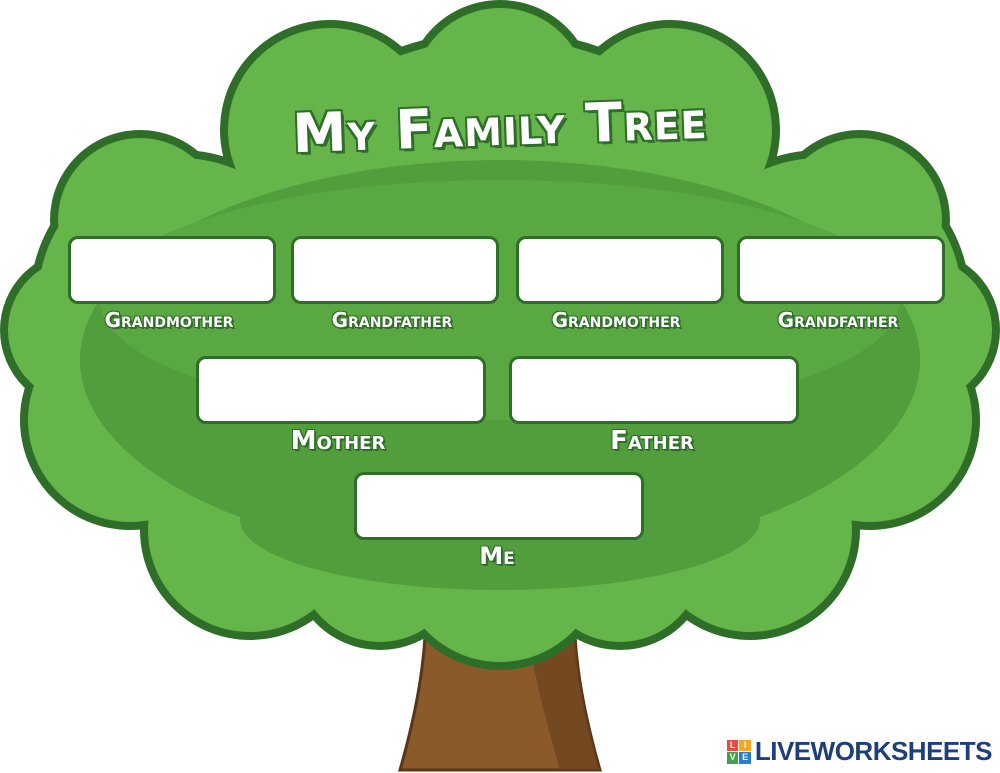  Describe the element at coordinates (616, 320) in the screenshot. I see `label-grandmother-2: Grandmother` at that location.